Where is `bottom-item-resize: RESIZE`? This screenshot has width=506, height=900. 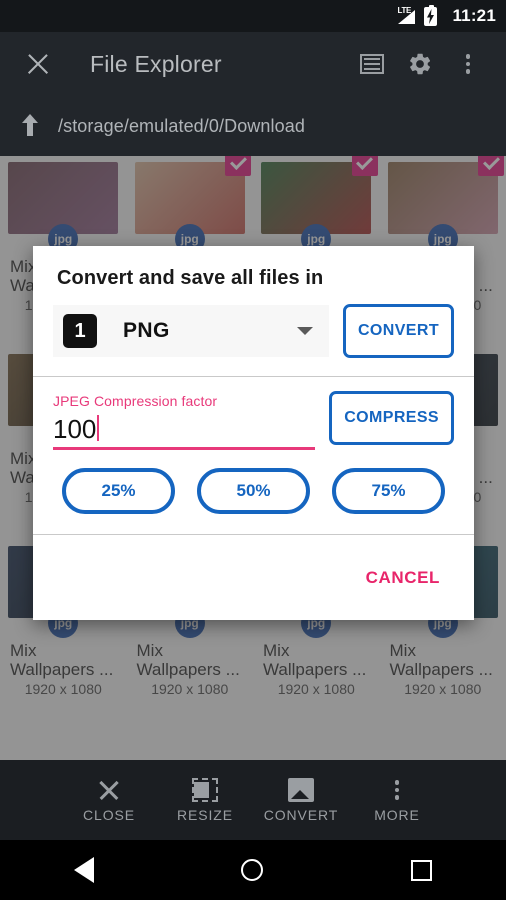
bottom-item-resize: RESIZE is located at coordinates (205, 800).